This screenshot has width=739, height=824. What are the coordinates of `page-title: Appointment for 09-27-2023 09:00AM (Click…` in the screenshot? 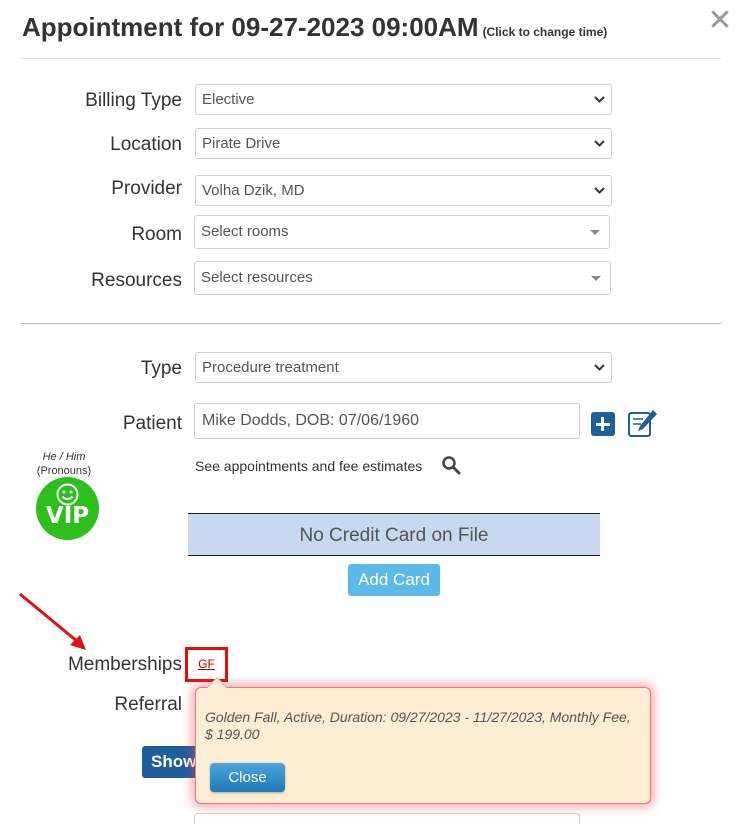 It's located at (314, 27).